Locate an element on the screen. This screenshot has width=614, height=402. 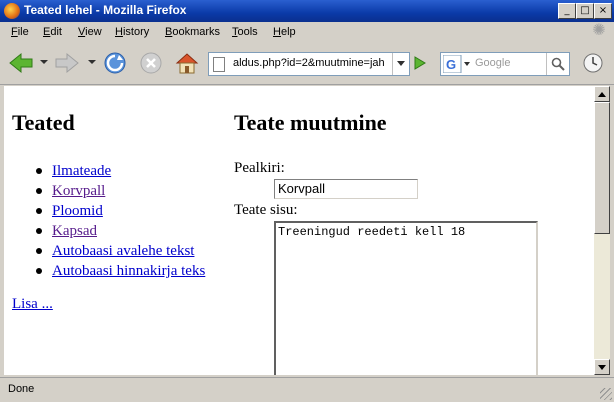
menu-bookmarks: Bookmarks is located at coordinates (192, 32).